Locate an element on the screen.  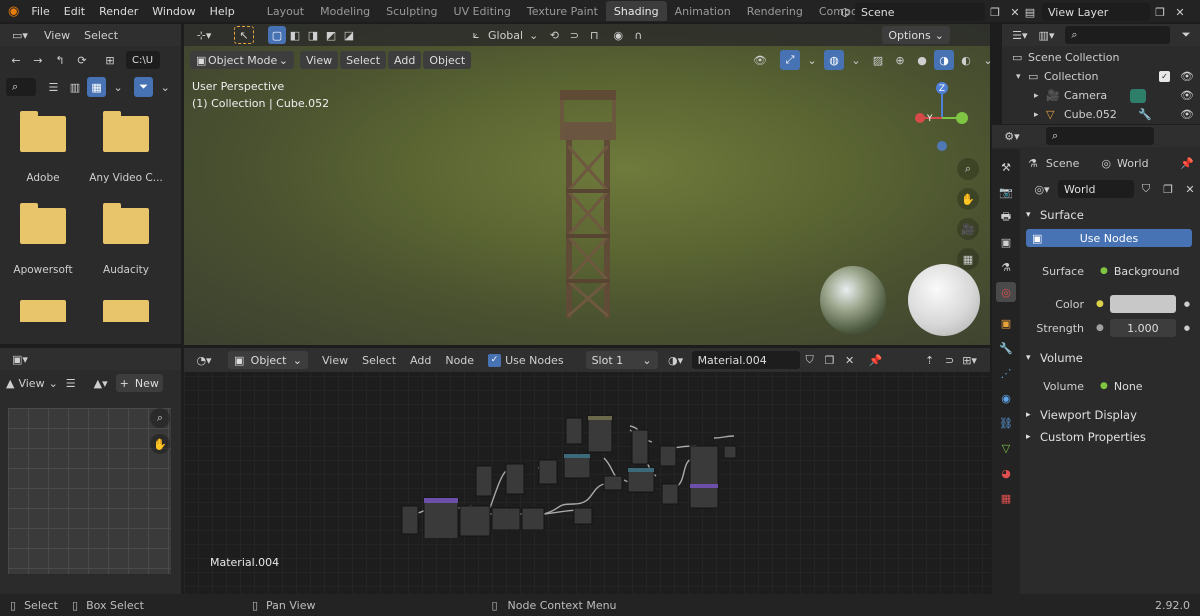
select-mode-intersect-icon: ◪ is located at coordinates (349, 35).